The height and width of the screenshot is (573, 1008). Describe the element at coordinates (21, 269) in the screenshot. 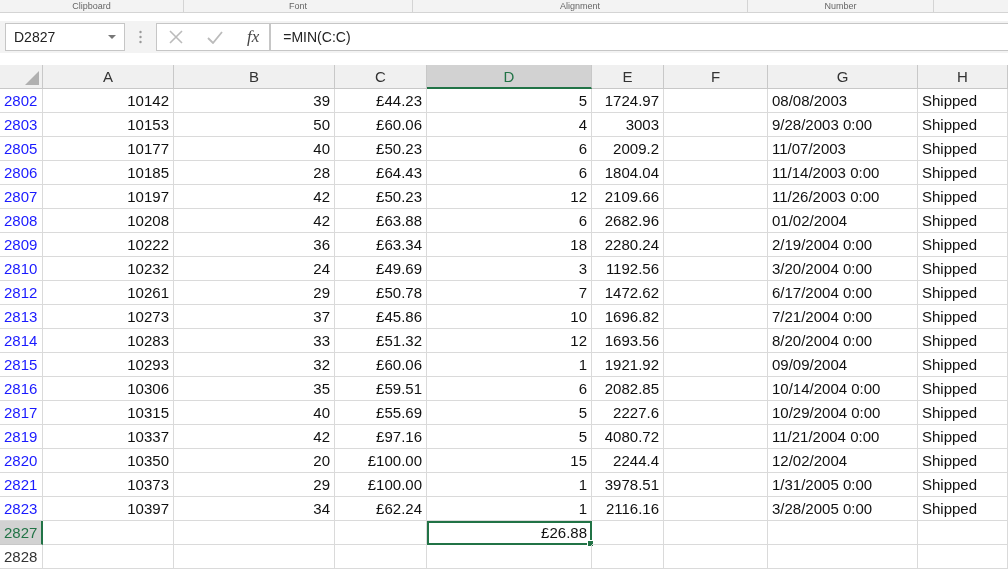

I see `row-header: 2810` at that location.